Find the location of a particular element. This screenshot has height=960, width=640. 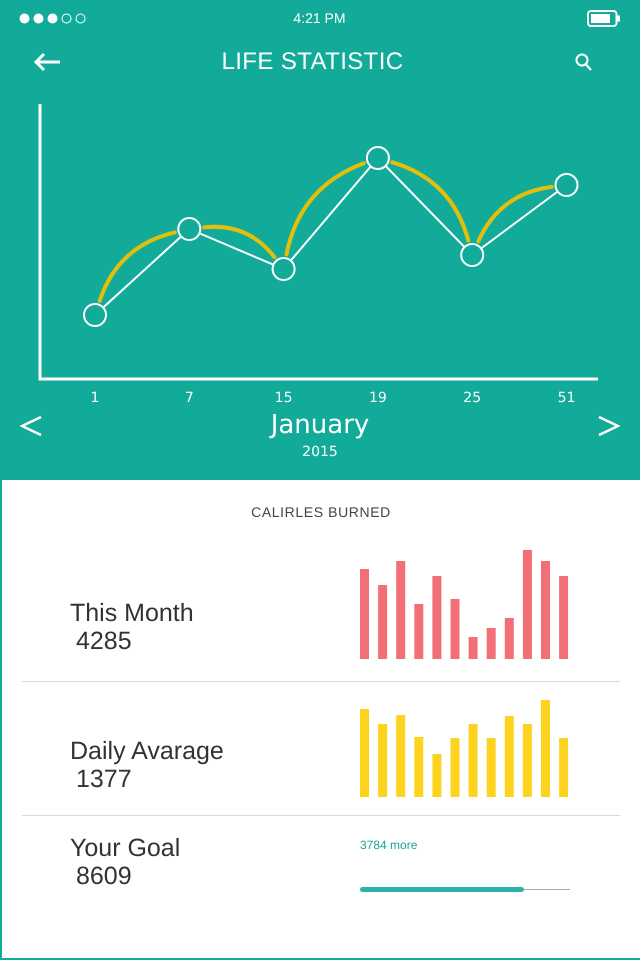

status-time: 4:21 PM is located at coordinates (319, 18).